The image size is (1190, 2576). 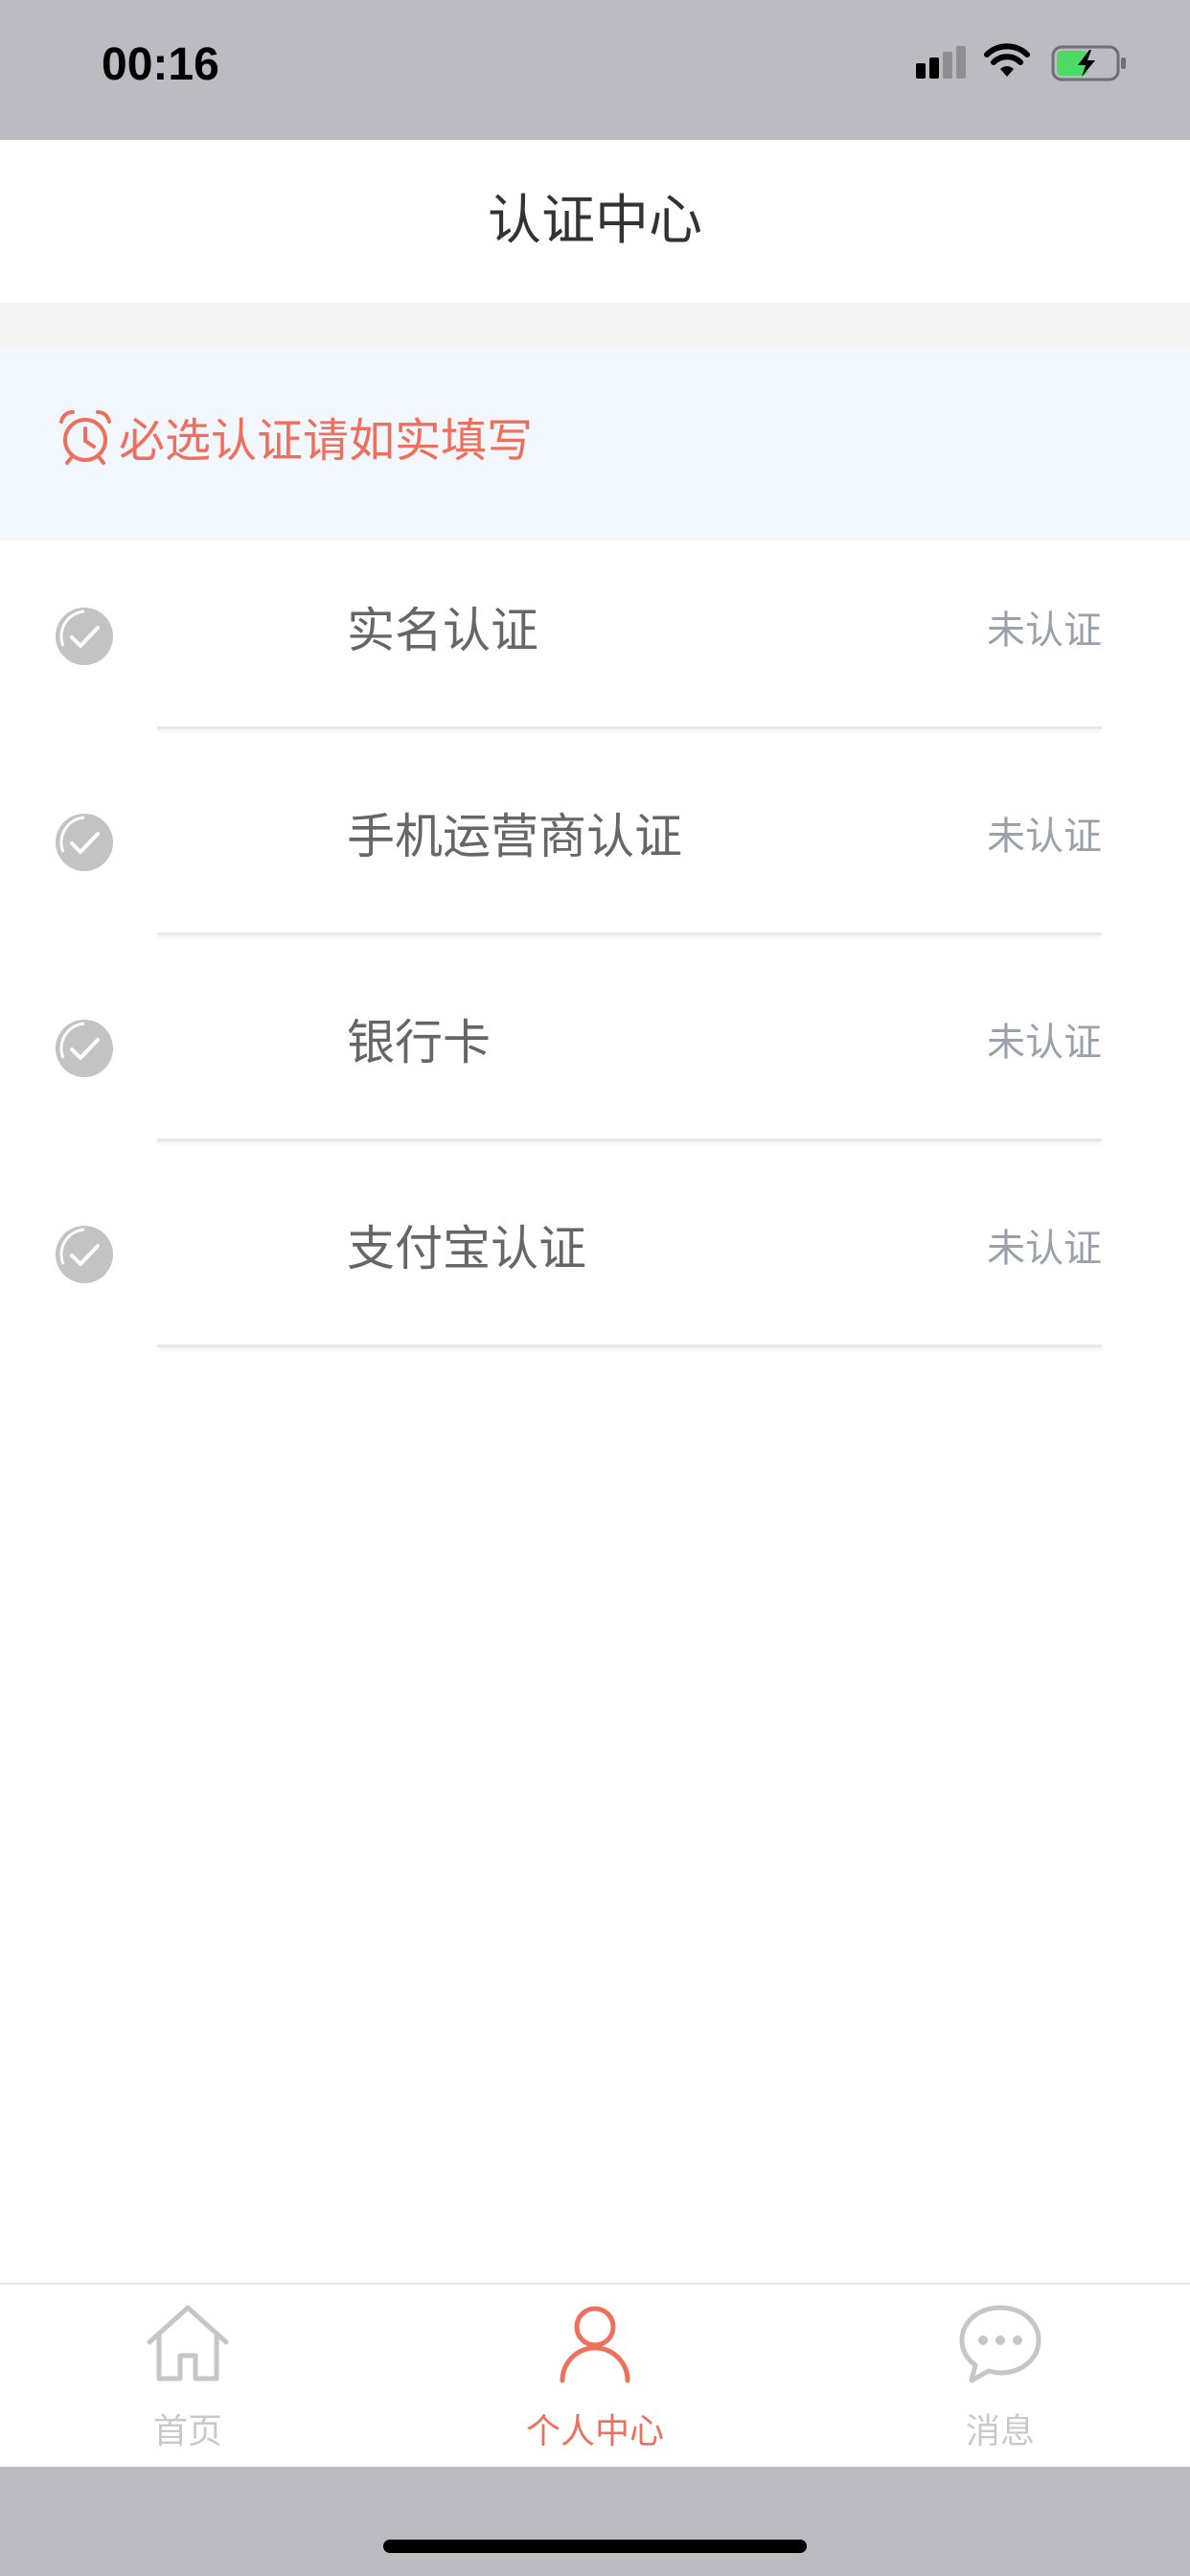 What do you see at coordinates (594, 2431) in the screenshot?
I see `tab-label: 个人中心` at bounding box center [594, 2431].